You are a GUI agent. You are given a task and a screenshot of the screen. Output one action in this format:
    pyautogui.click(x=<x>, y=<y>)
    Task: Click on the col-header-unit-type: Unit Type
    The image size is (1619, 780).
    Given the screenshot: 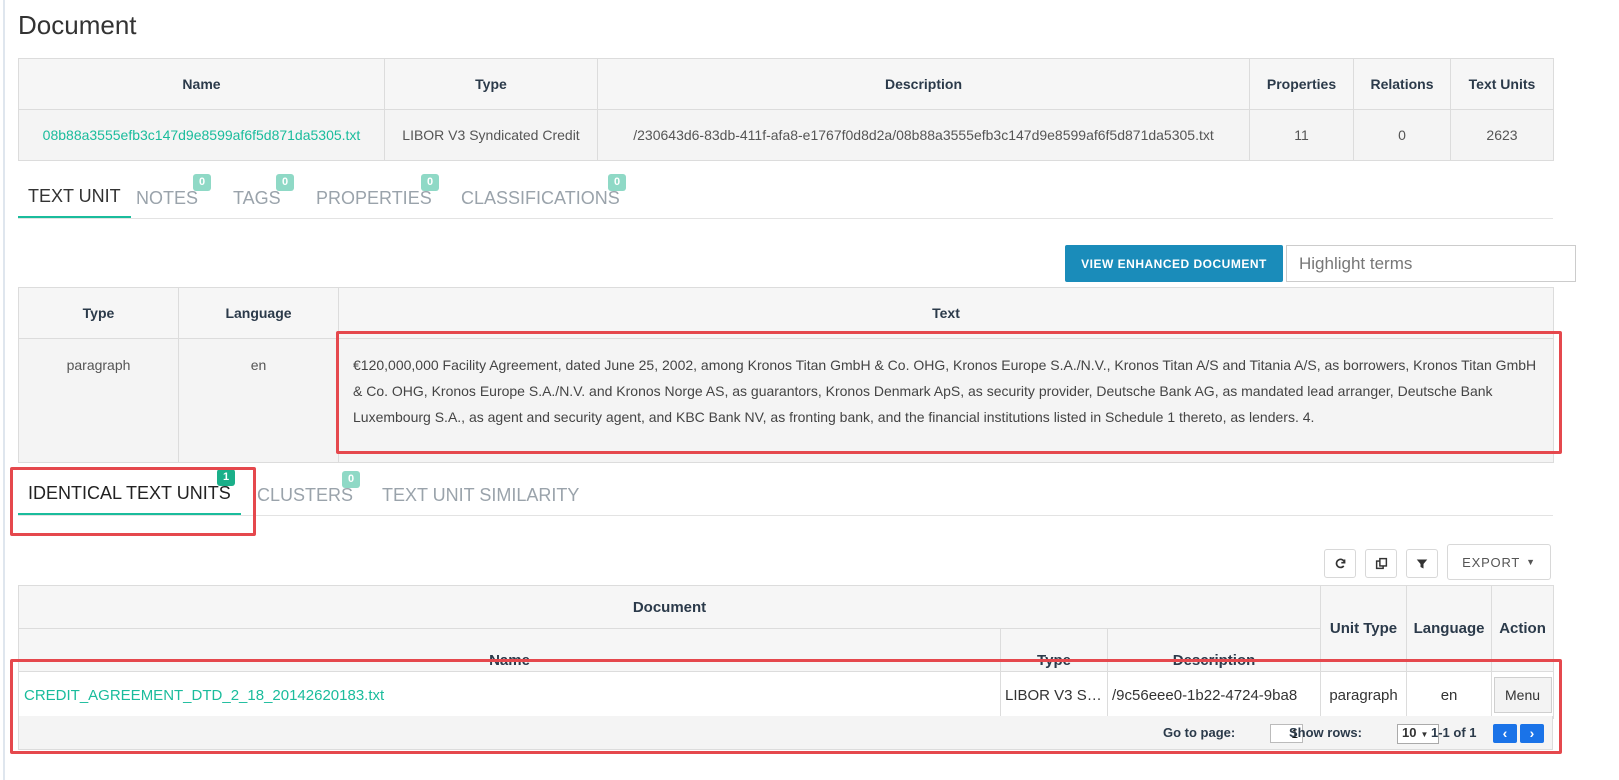 What is the action you would take?
    pyautogui.click(x=1364, y=628)
    